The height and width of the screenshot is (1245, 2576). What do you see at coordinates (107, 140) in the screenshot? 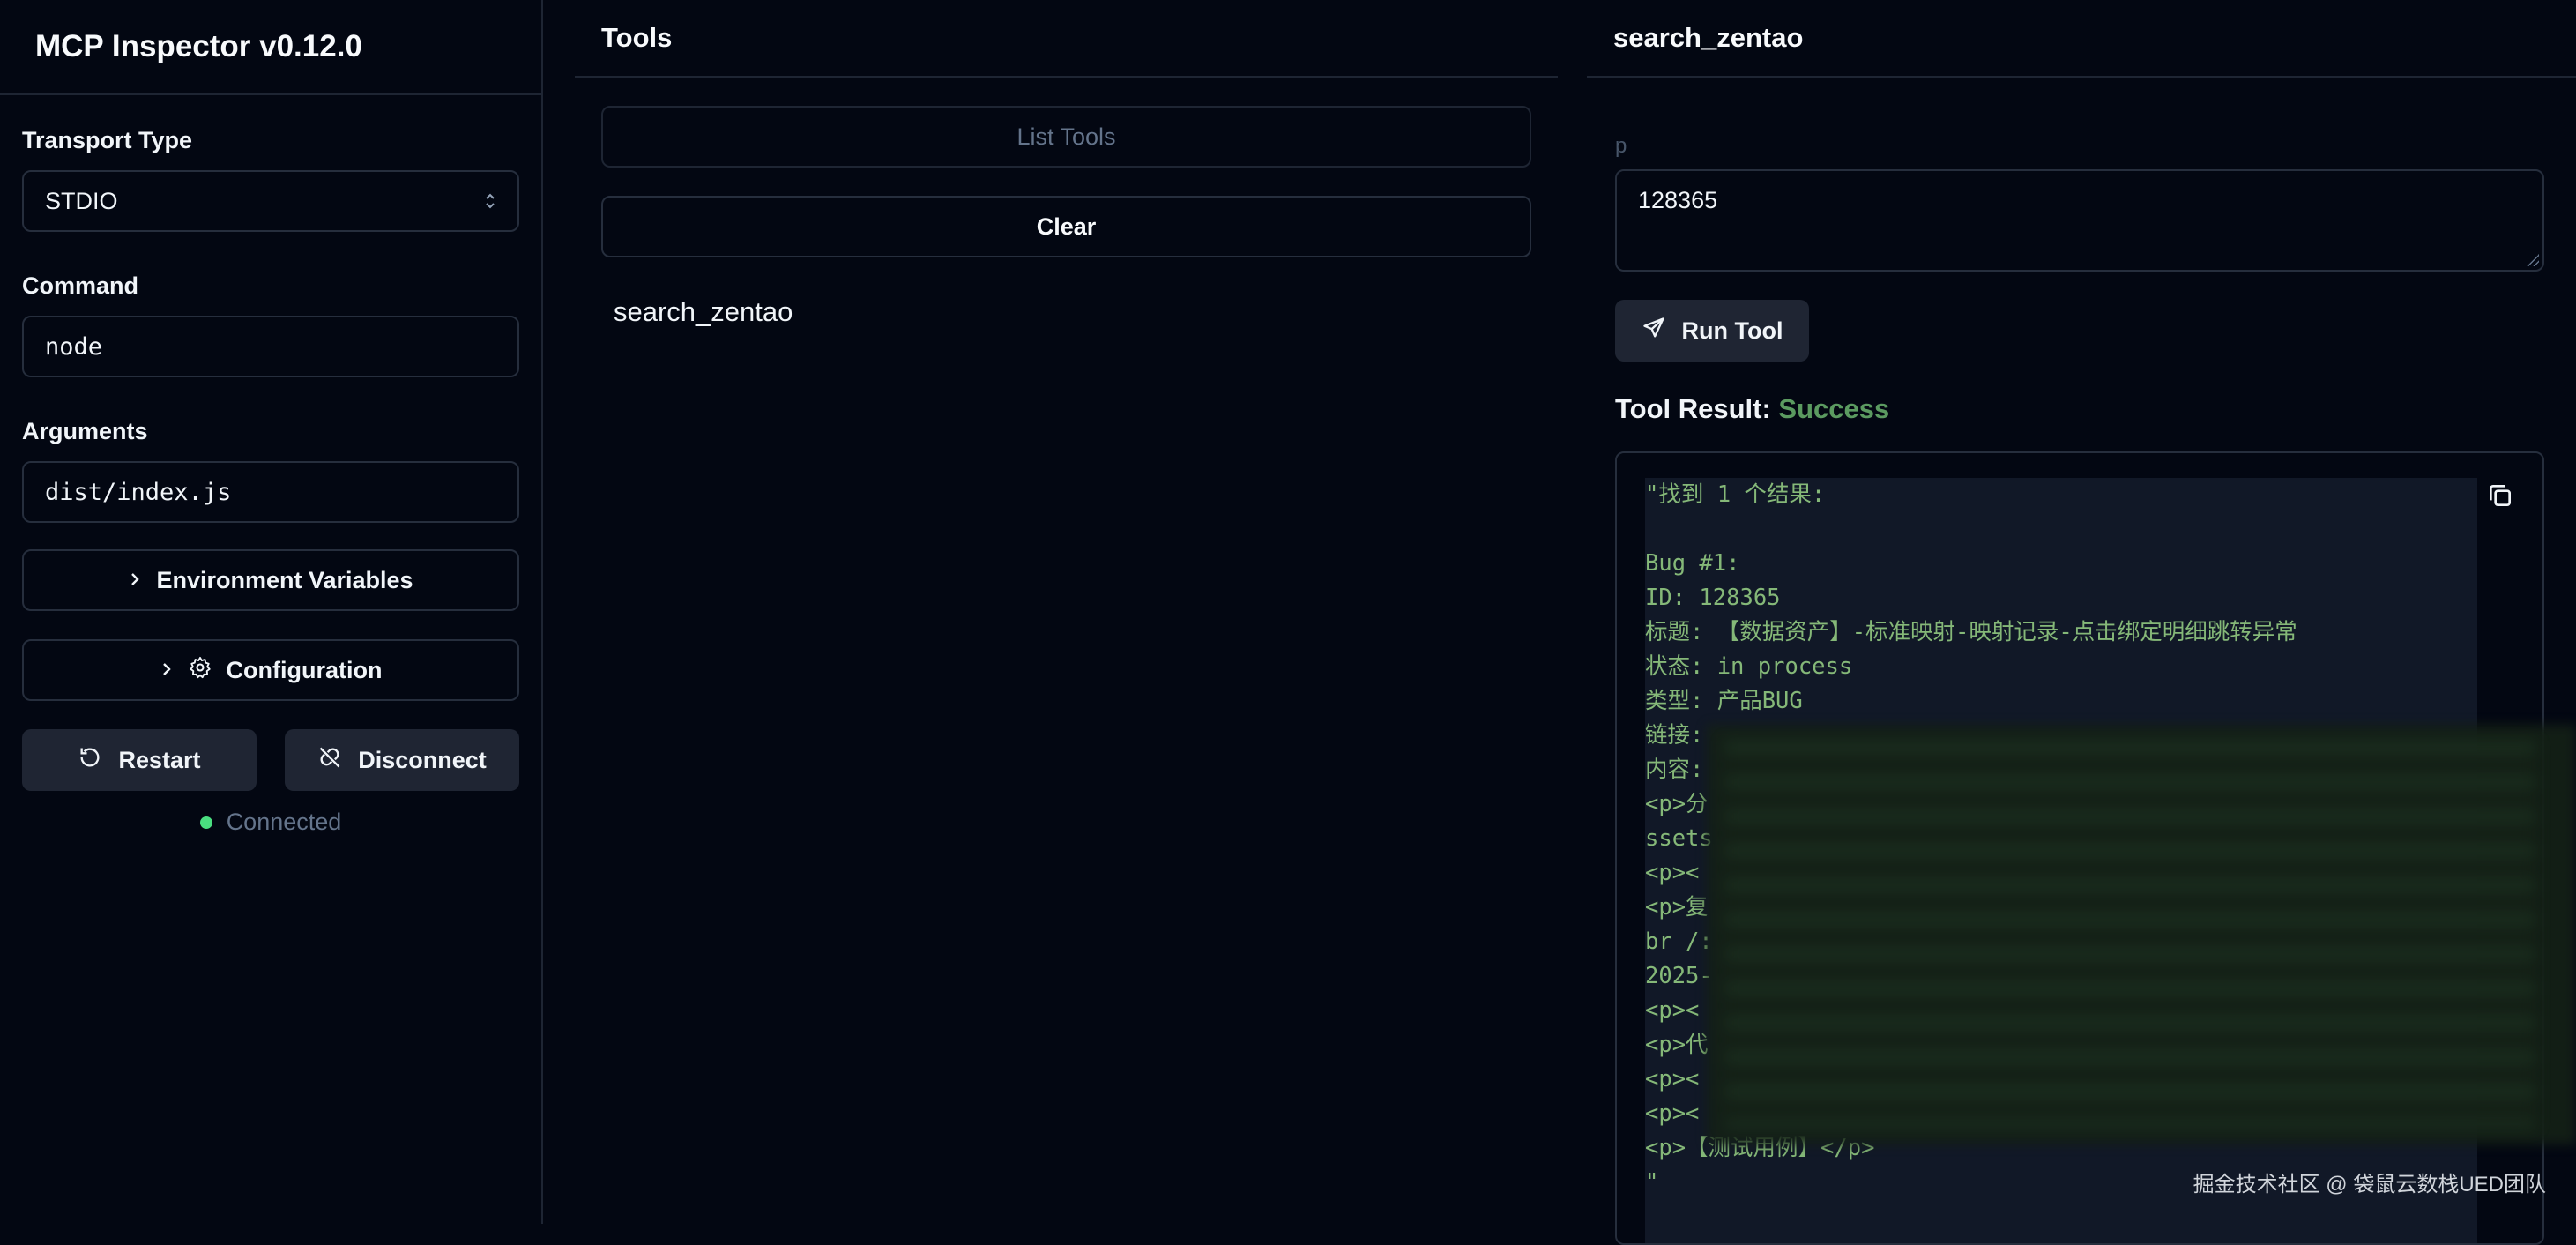
I see `transport-type-label: Transport Type` at bounding box center [107, 140].